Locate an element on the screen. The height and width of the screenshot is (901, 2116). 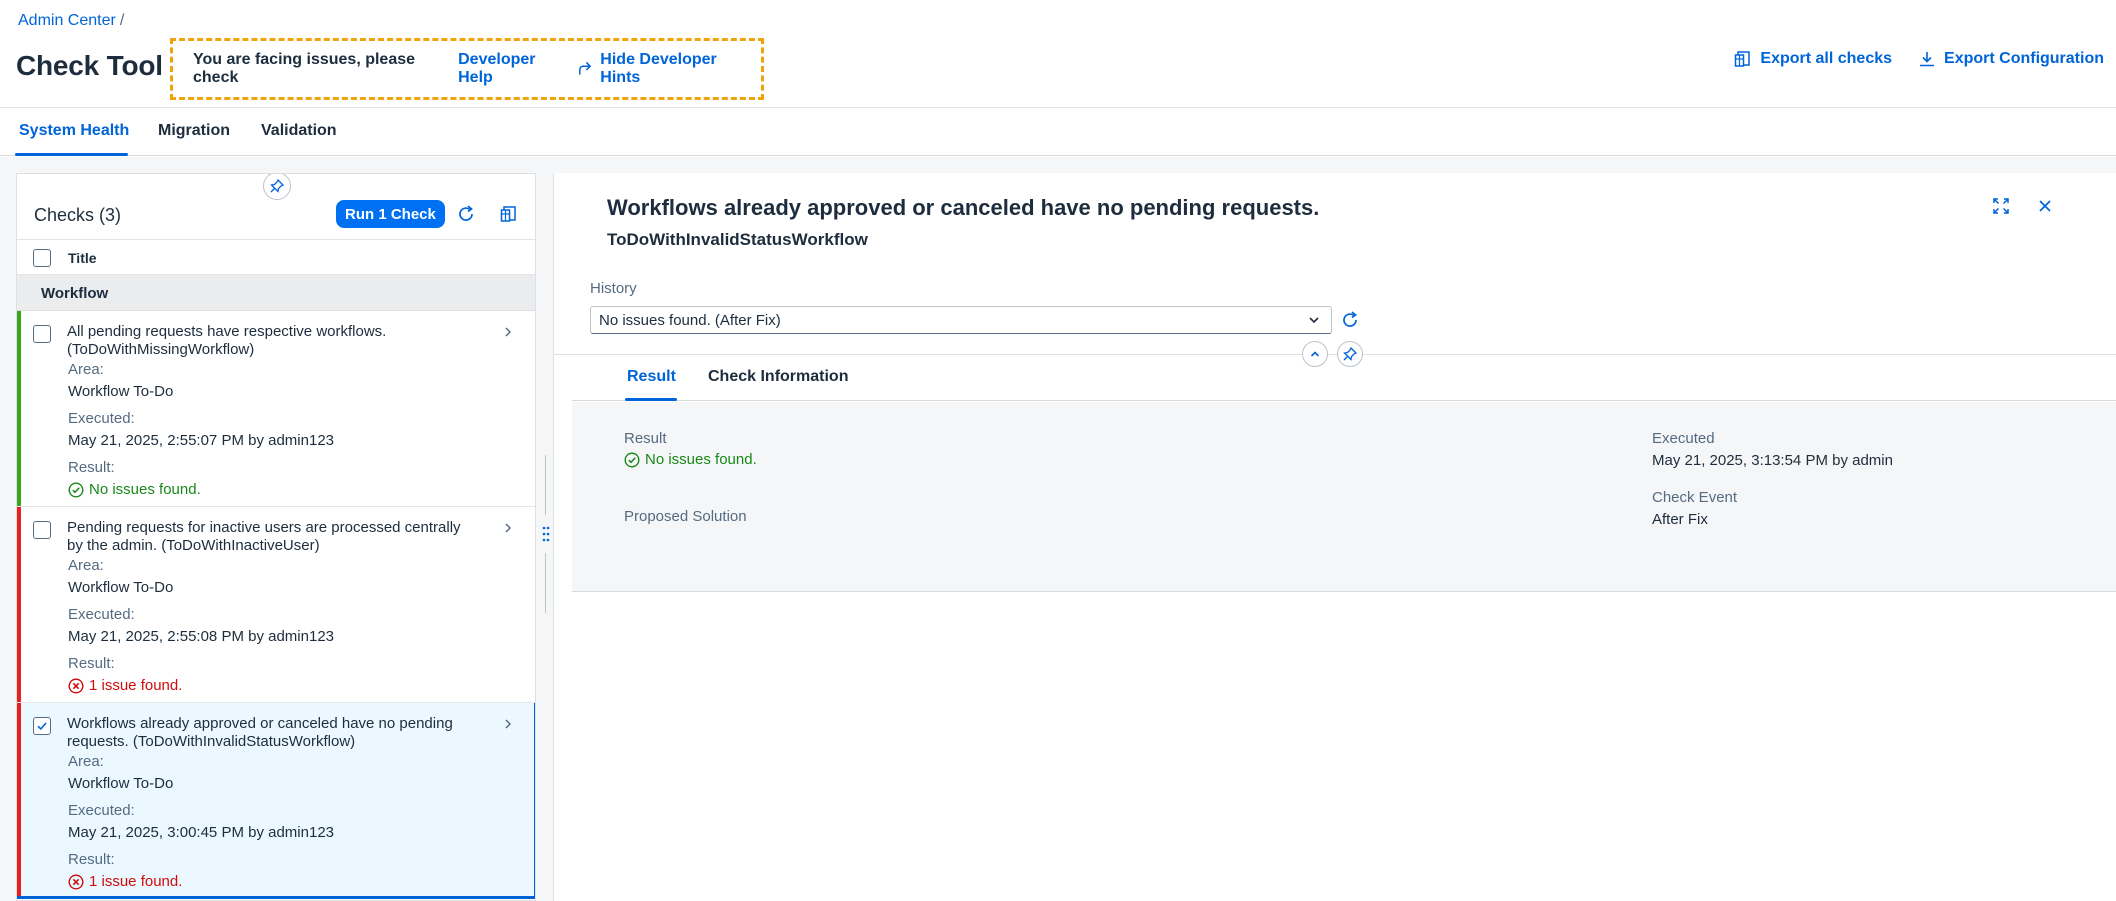
export-all-checks-button: Export all checks is located at coordinates (1813, 59).